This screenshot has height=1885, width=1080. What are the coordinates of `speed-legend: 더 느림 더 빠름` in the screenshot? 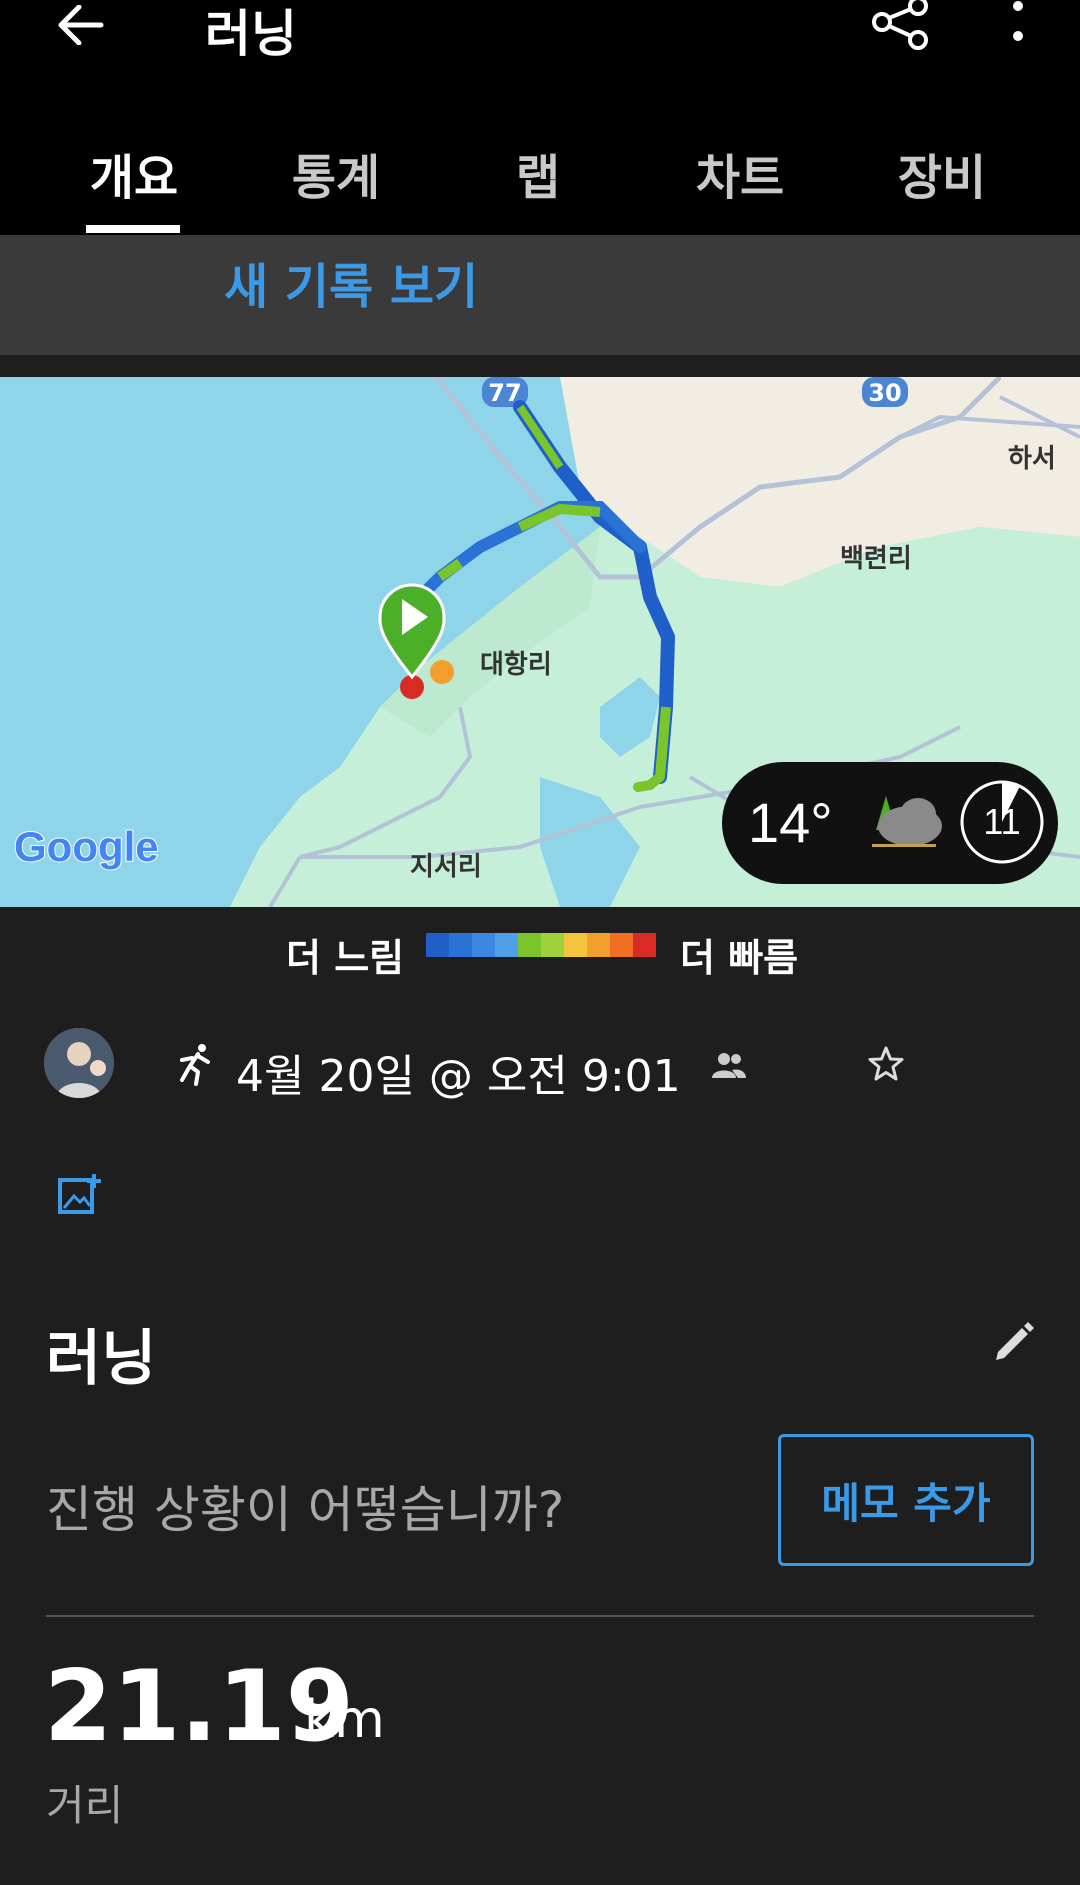 It's located at (540, 947).